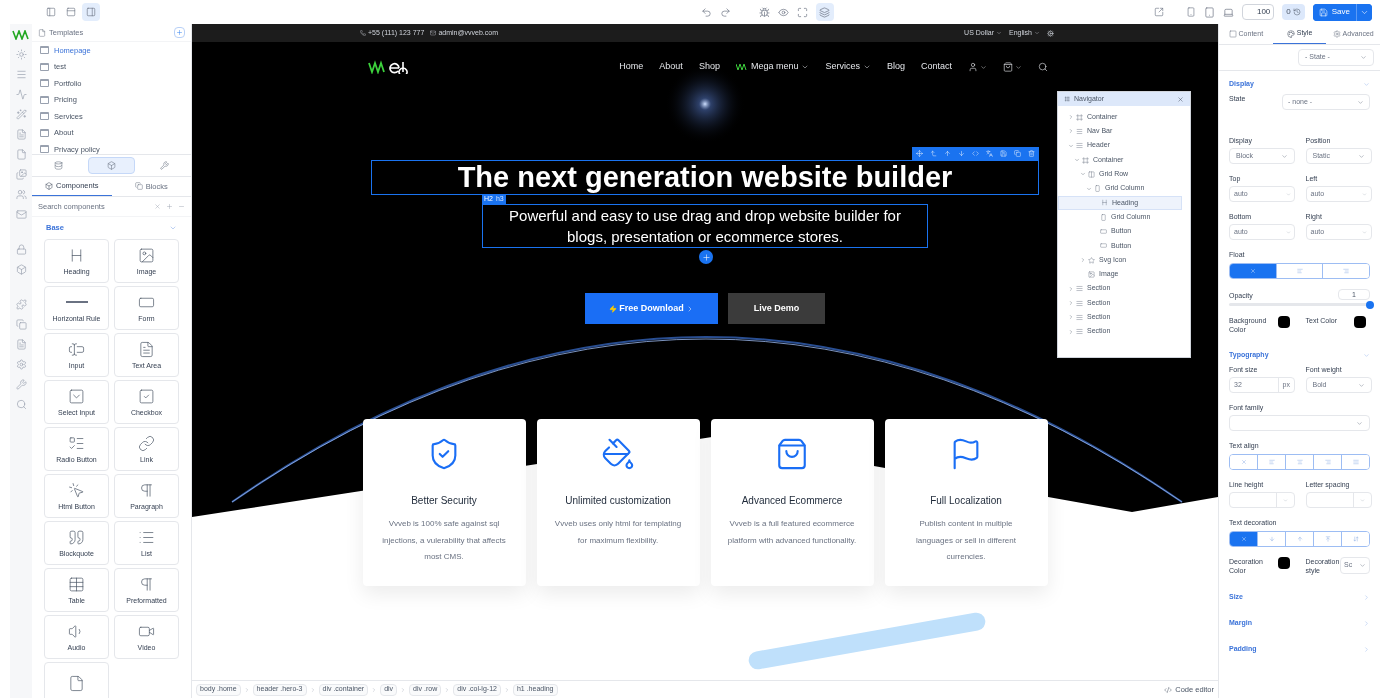 The width and height of the screenshot is (1386, 698). I want to click on align-right-icon, so click(1346, 271).